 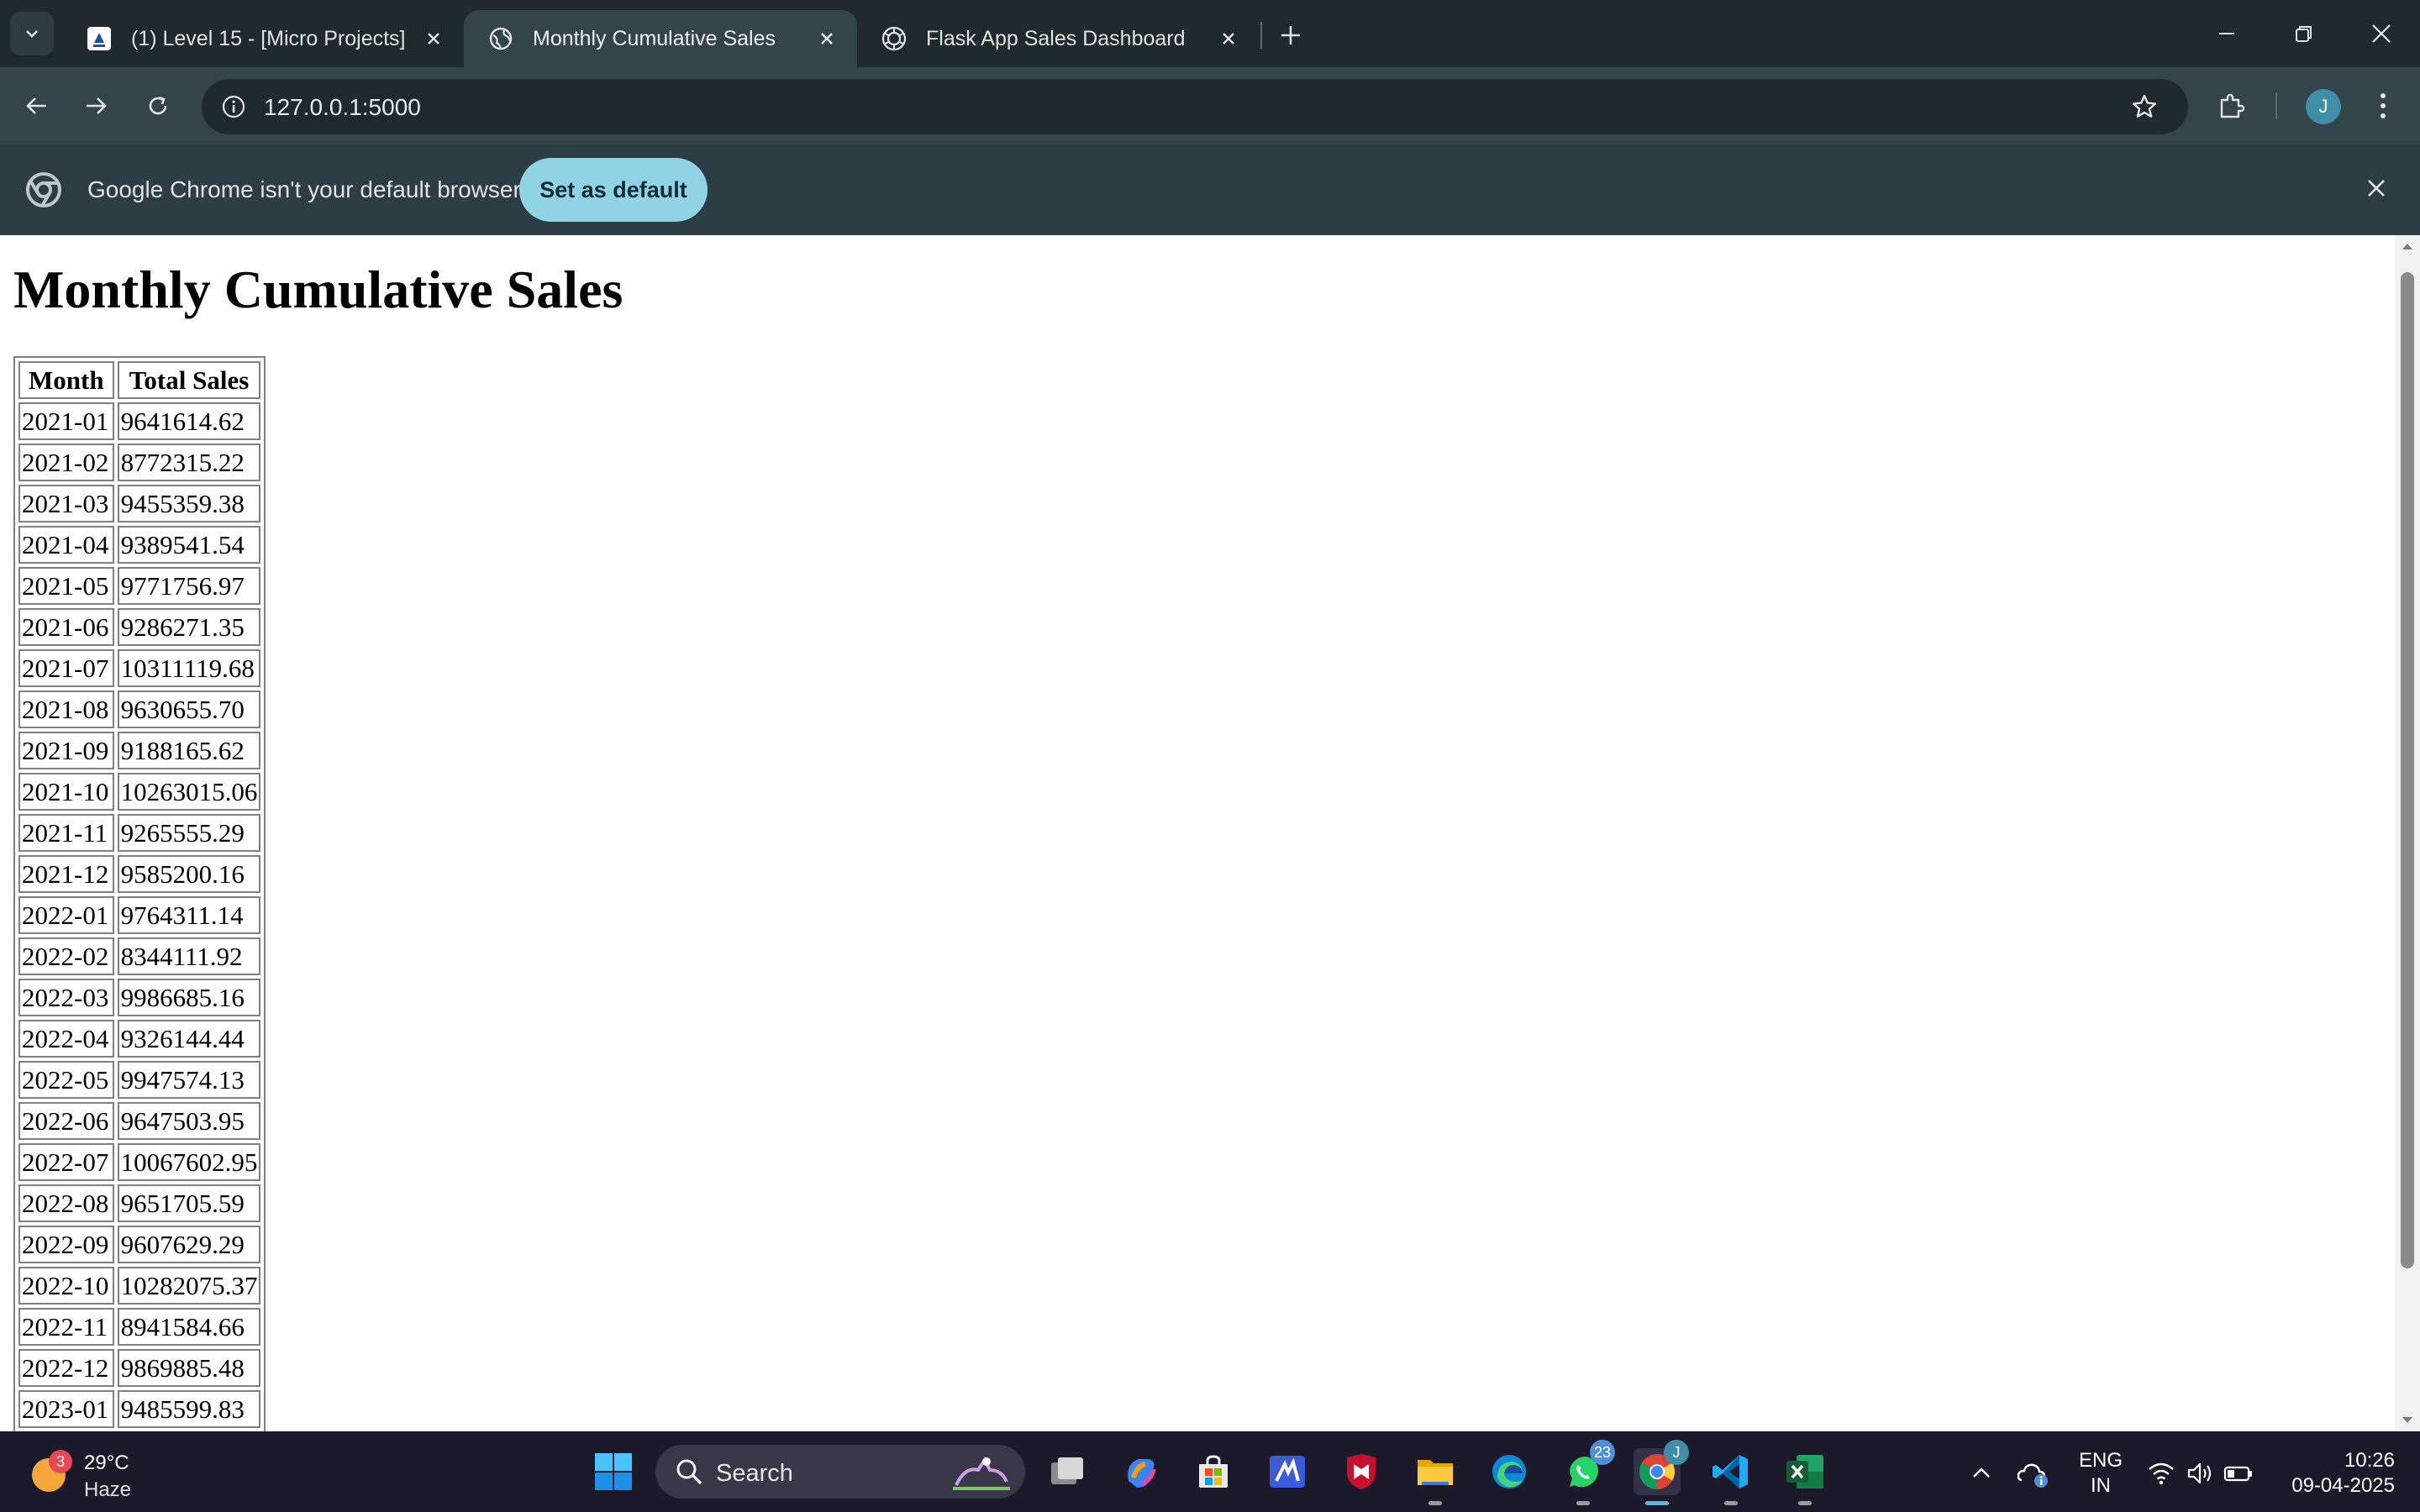 I want to click on excel-button, so click(x=1804, y=1476).